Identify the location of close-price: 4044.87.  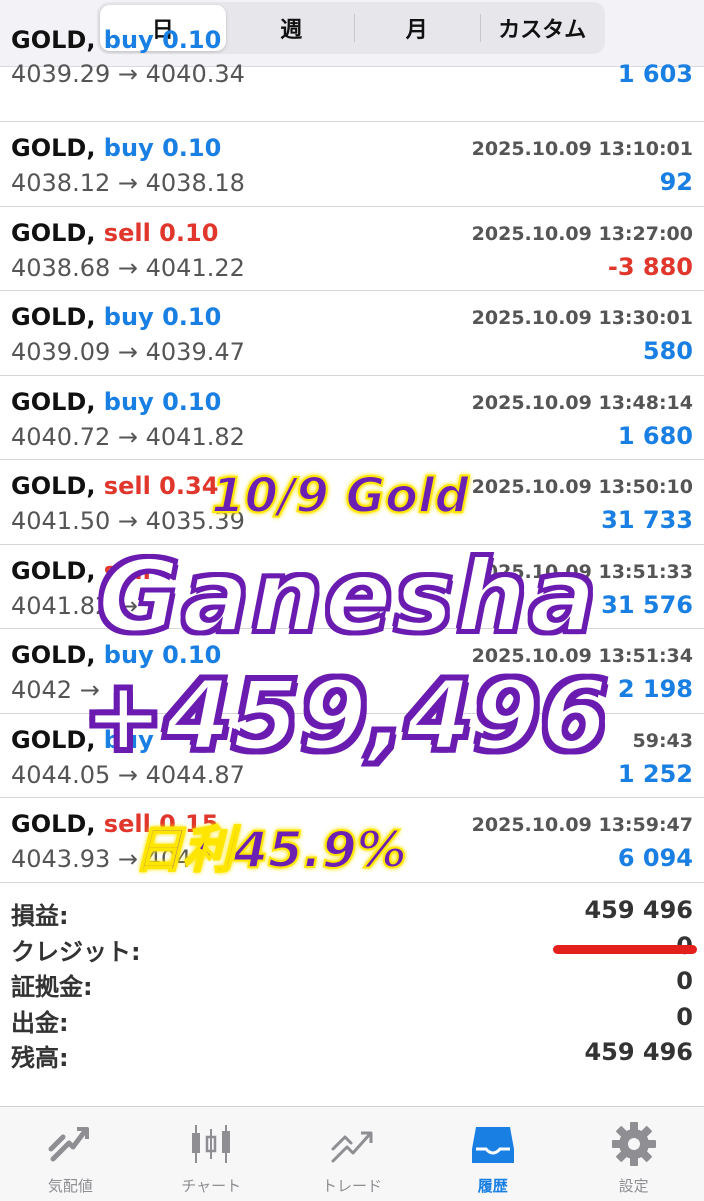
(195, 774).